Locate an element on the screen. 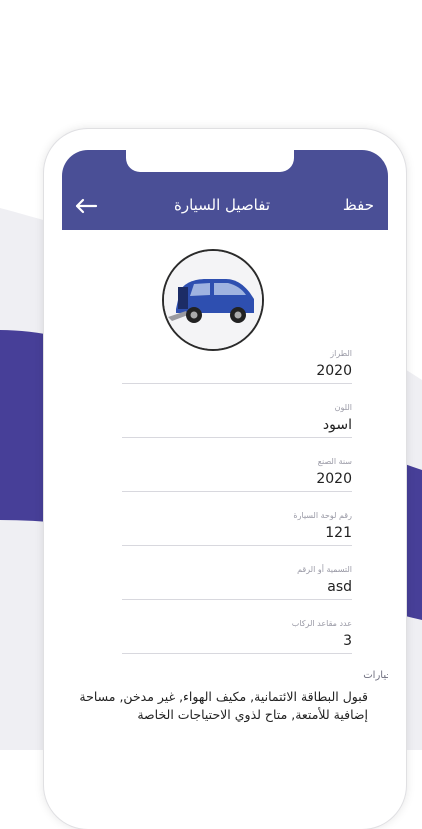  field-color: اللون اسود is located at coordinates (237, 420).